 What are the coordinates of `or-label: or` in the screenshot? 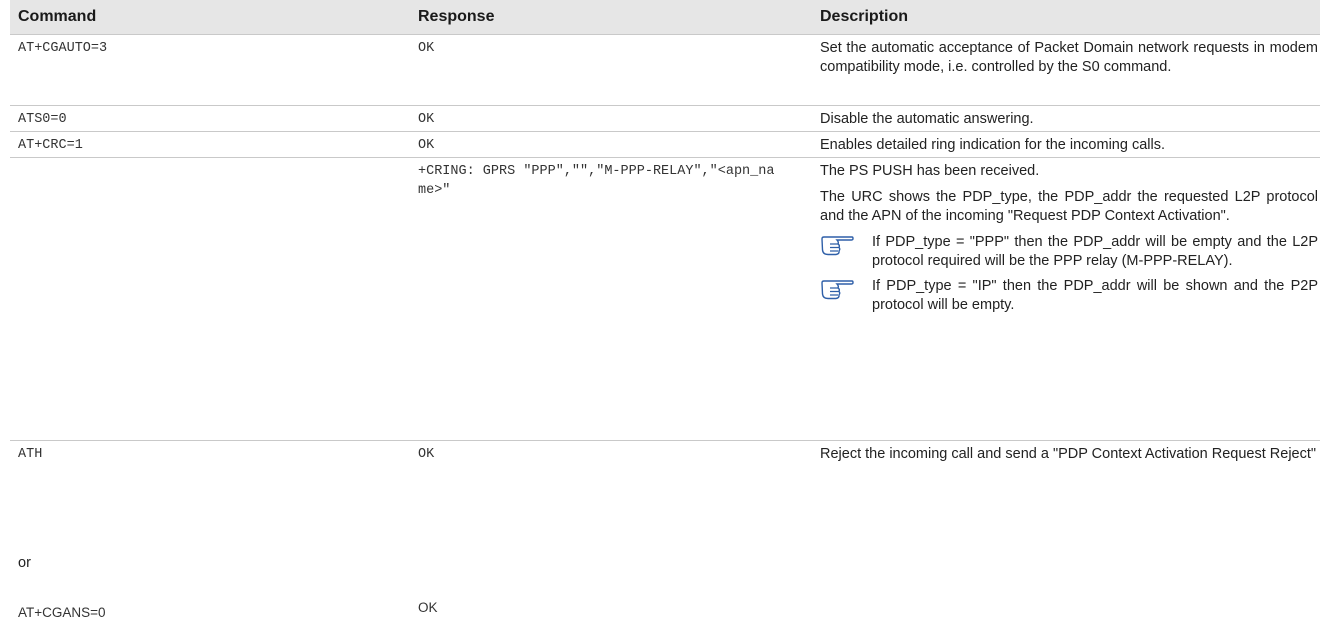 It's located at (24, 563).